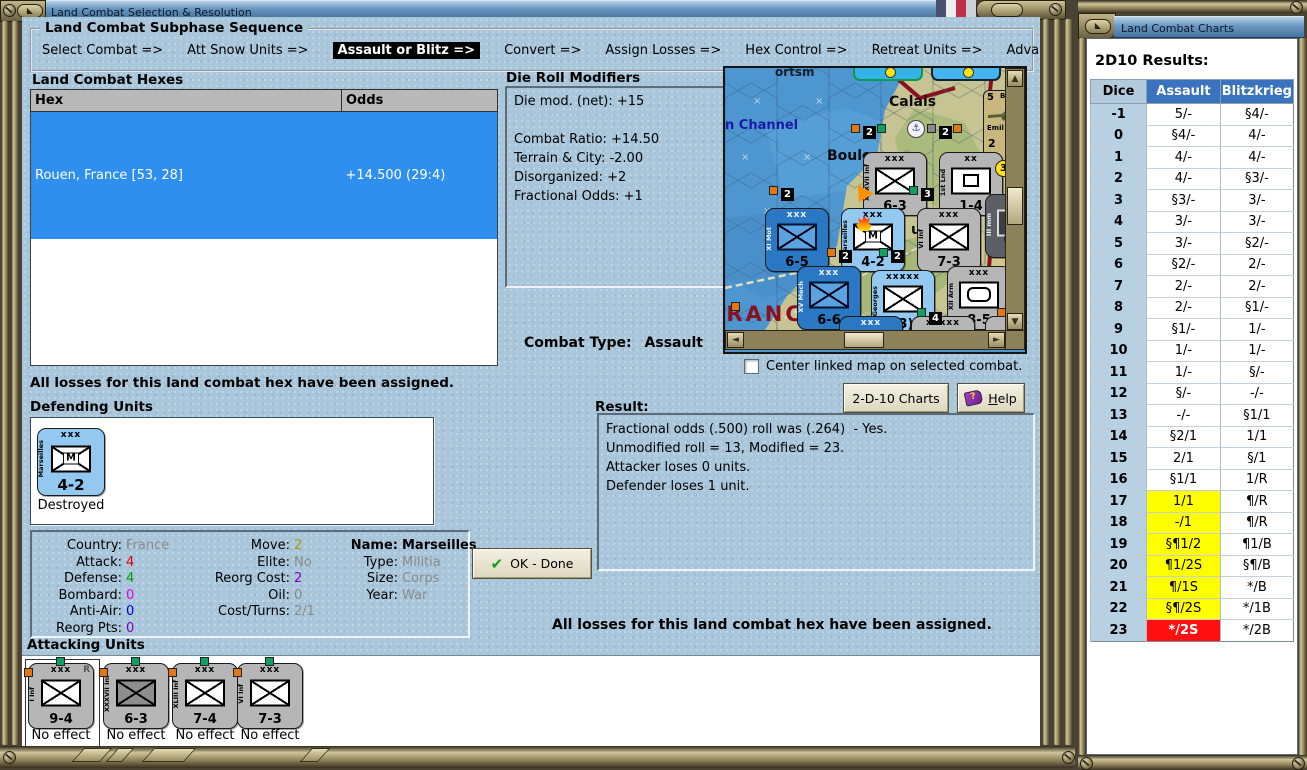  Describe the element at coordinates (1183, 393) in the screenshot. I see `assault-cell: §/-` at that location.